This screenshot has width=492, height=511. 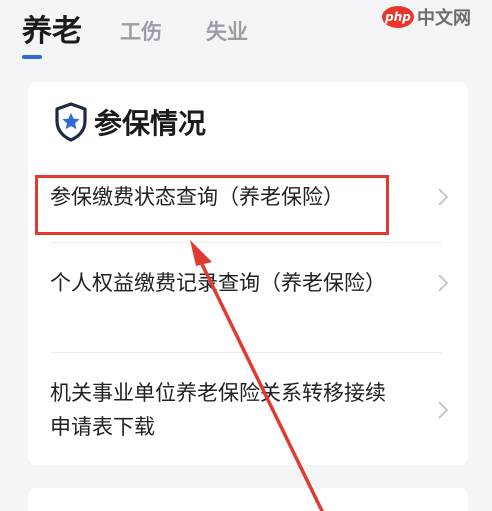 What do you see at coordinates (398, 17) in the screenshot?
I see `watermark-logo: php` at bounding box center [398, 17].